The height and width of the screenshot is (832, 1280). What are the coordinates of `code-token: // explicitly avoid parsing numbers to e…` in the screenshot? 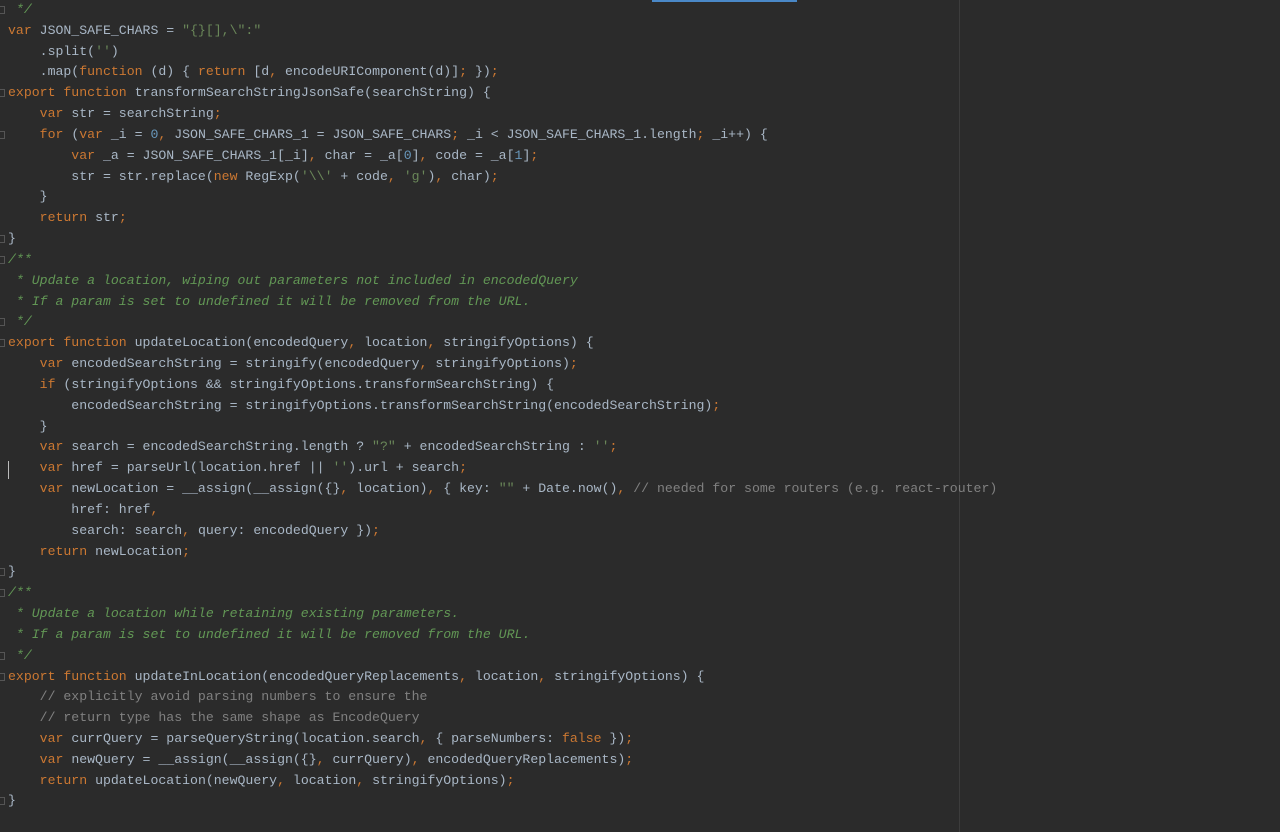 It's located at (218, 697).